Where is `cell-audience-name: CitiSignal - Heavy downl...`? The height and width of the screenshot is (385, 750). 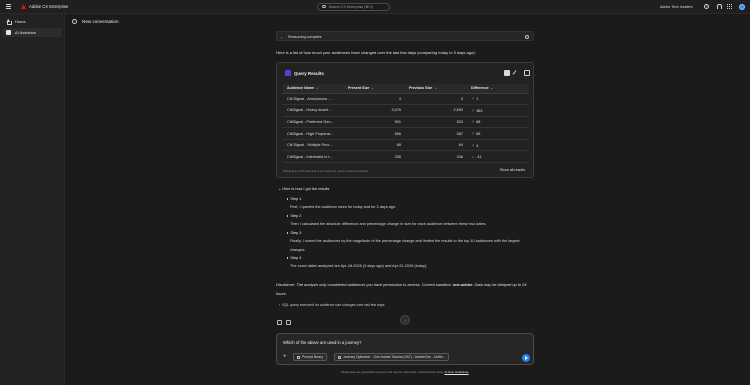 cell-audience-name: CitiSignal - Heavy downl... is located at coordinates (313, 110).